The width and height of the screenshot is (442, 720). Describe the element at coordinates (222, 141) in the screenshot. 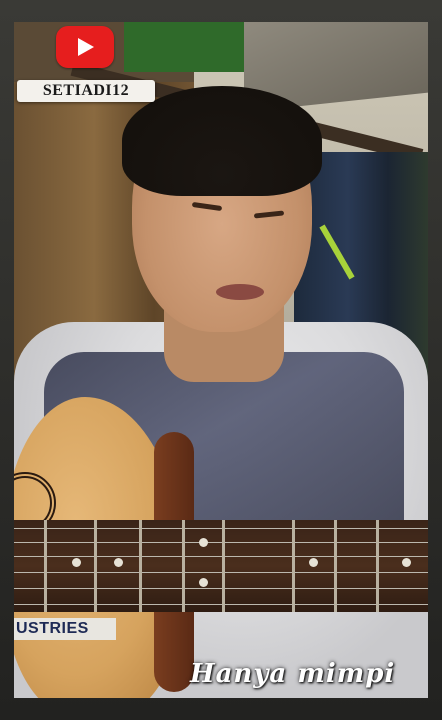

I see `singer-hair` at that location.